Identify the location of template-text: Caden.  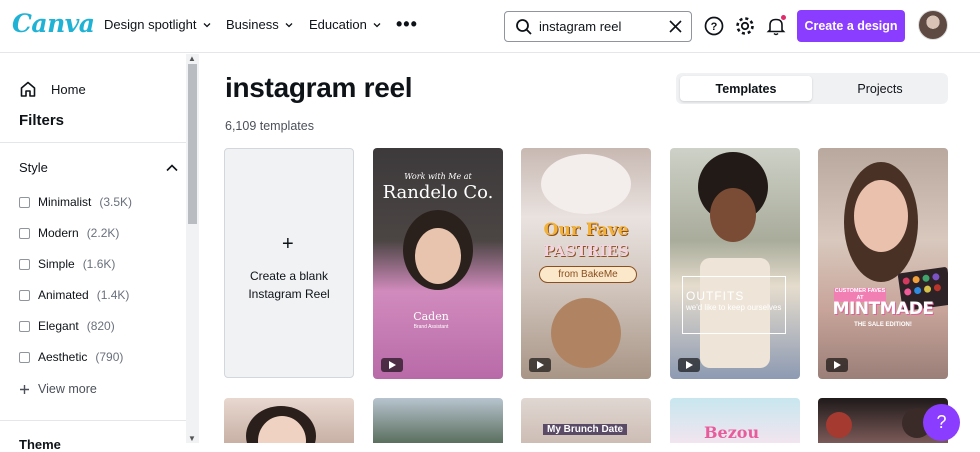
(431, 316).